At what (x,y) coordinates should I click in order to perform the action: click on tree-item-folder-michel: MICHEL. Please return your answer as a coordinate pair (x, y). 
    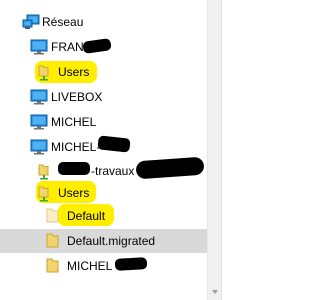
    Looking at the image, I should click on (103, 266).